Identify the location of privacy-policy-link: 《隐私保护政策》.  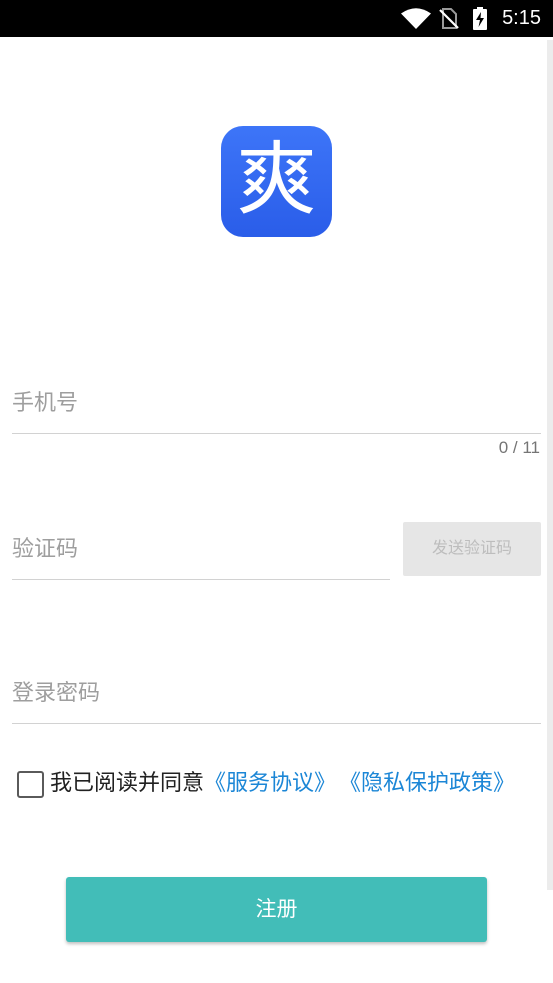
(427, 783).